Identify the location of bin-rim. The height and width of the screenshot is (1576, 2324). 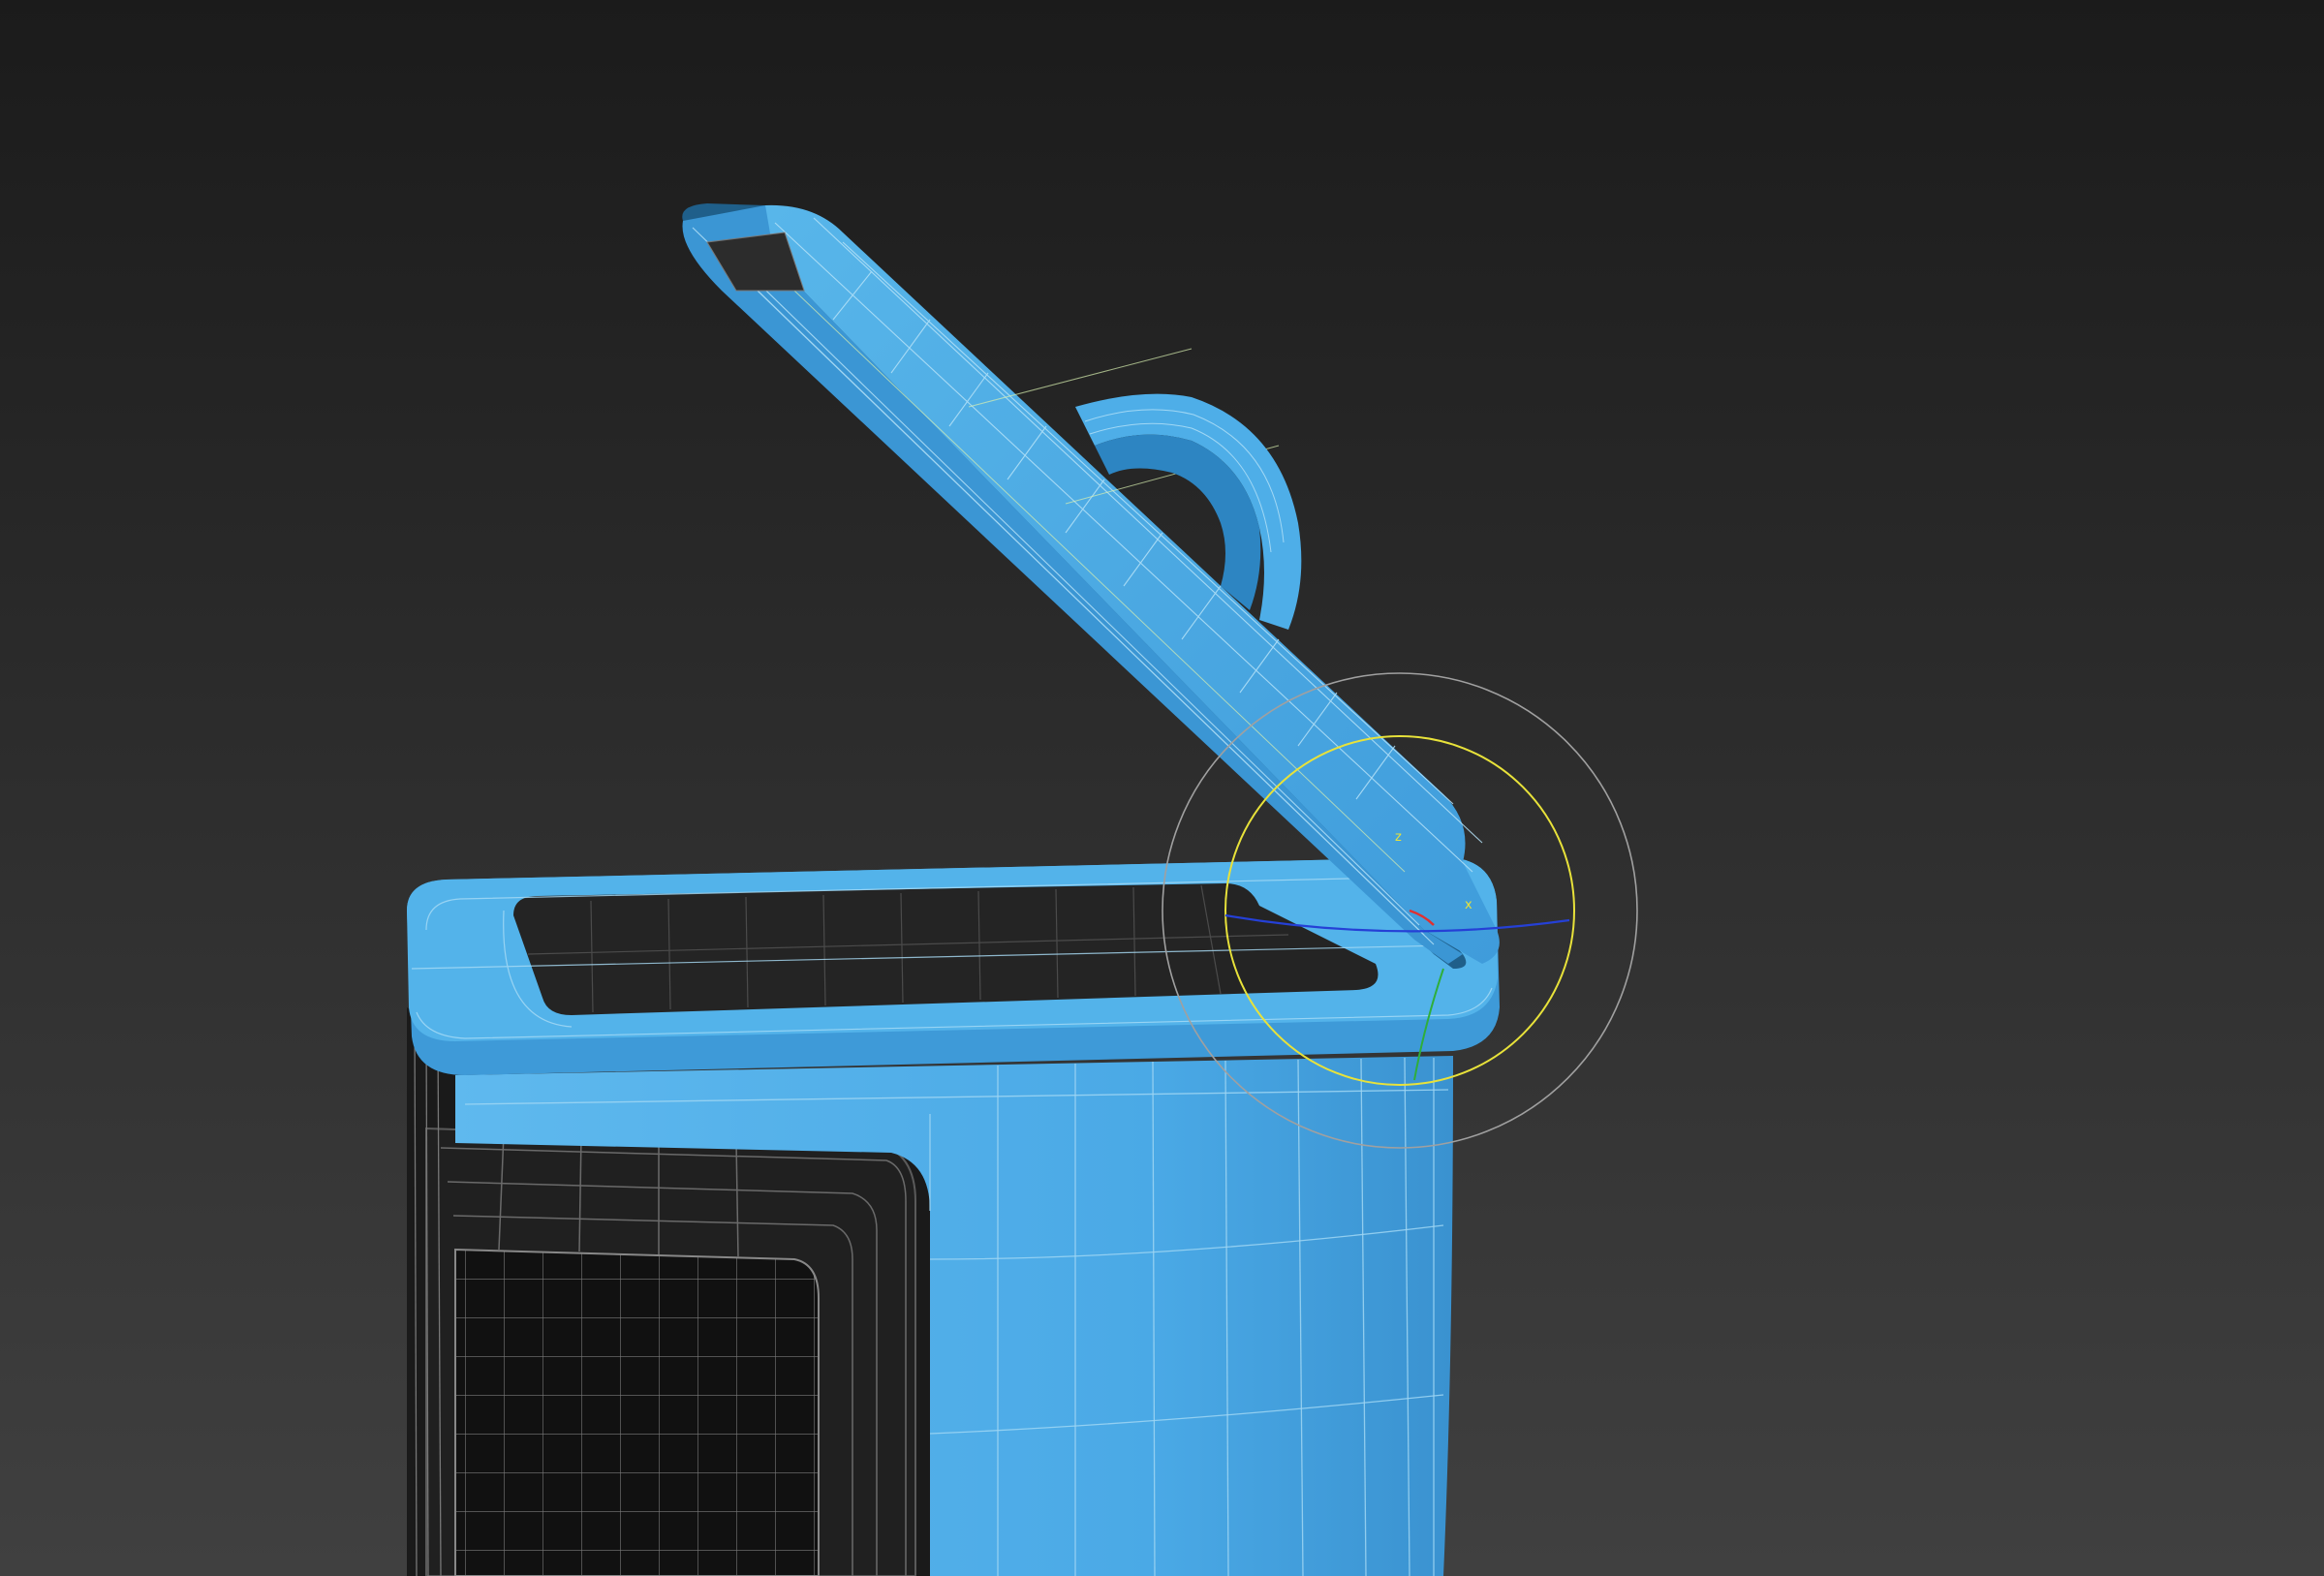
(953, 966).